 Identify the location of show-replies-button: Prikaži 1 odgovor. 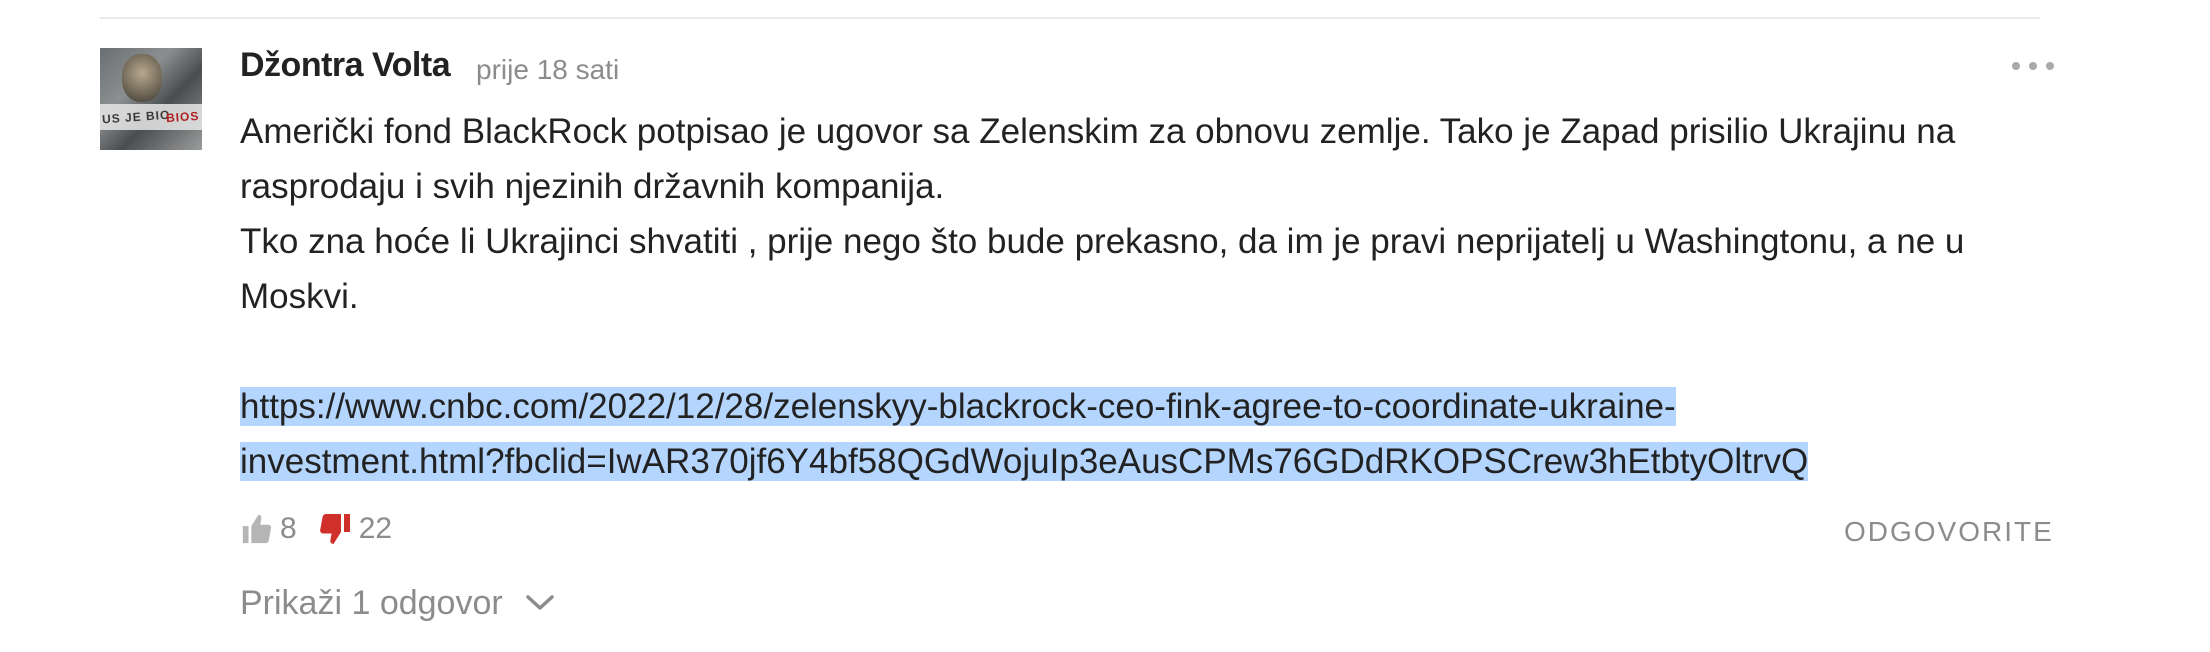
(397, 603).